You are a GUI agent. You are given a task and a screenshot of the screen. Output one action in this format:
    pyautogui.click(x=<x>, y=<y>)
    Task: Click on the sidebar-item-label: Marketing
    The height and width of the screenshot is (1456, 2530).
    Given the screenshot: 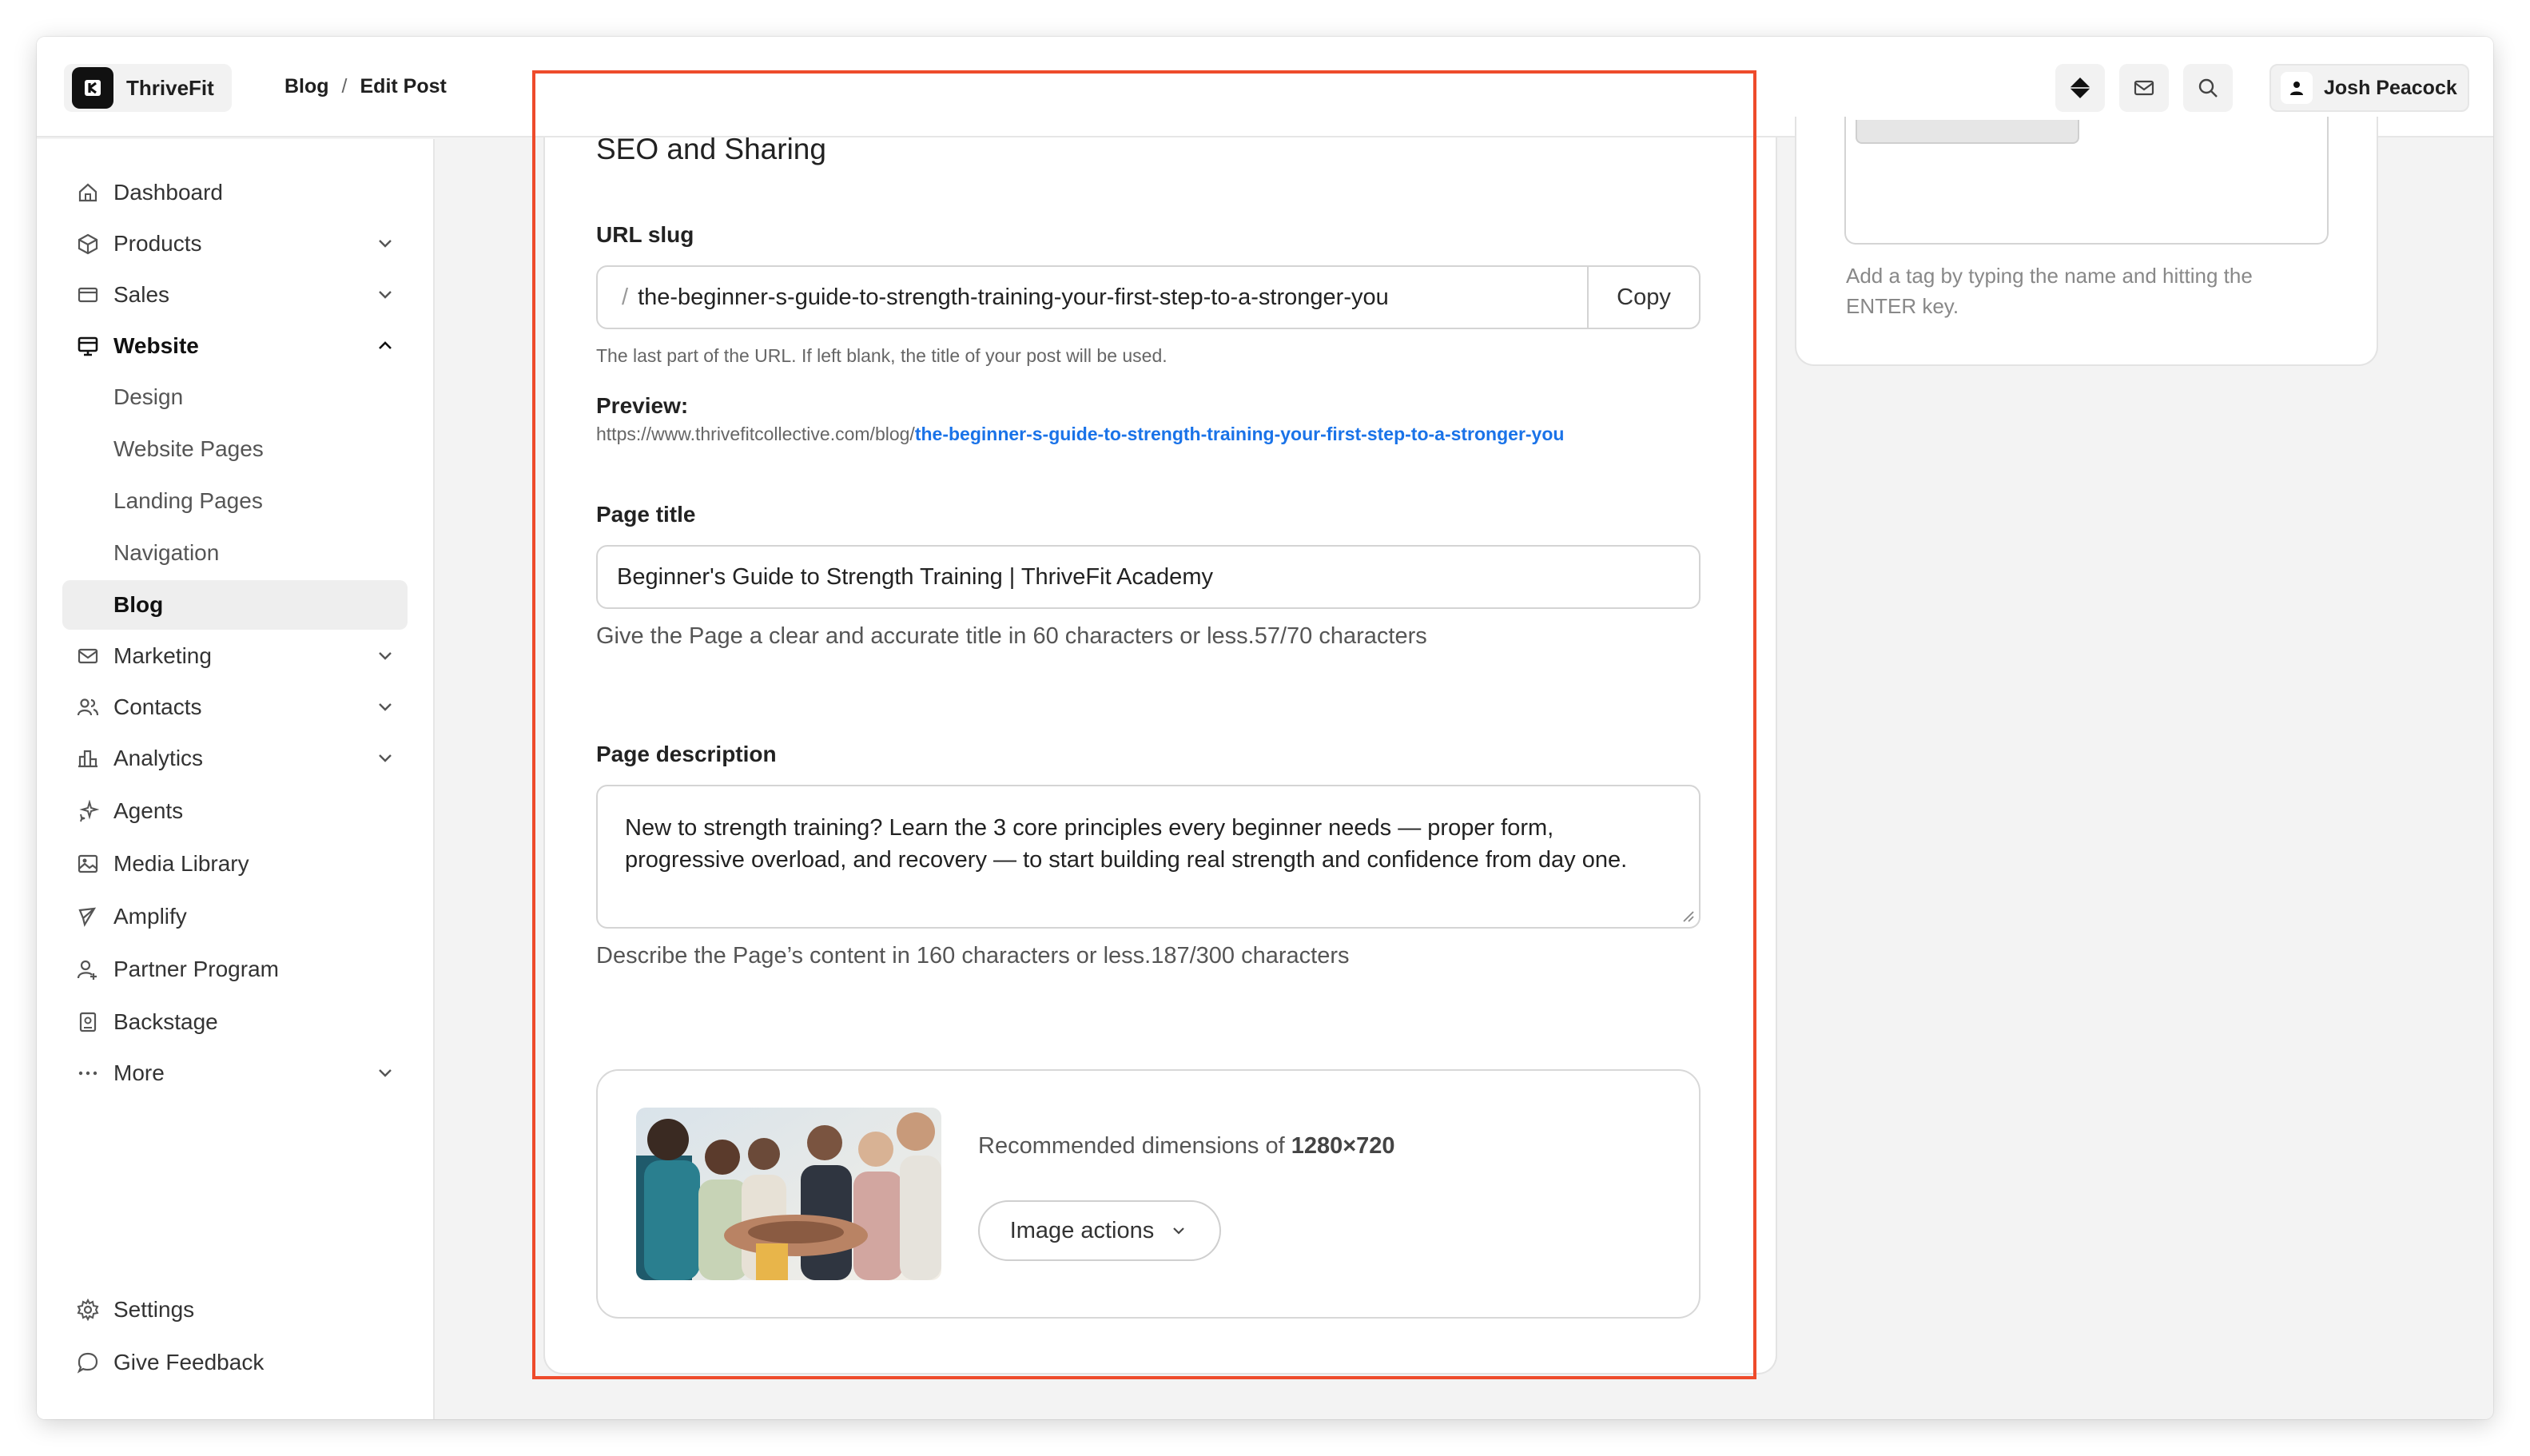 What is the action you would take?
    pyautogui.click(x=163, y=655)
    